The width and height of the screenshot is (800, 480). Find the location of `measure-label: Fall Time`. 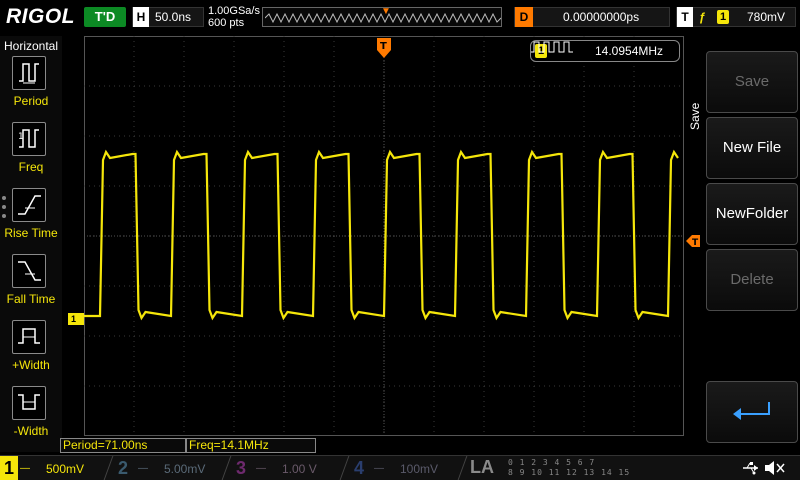

measure-label: Fall Time is located at coordinates (31, 299).